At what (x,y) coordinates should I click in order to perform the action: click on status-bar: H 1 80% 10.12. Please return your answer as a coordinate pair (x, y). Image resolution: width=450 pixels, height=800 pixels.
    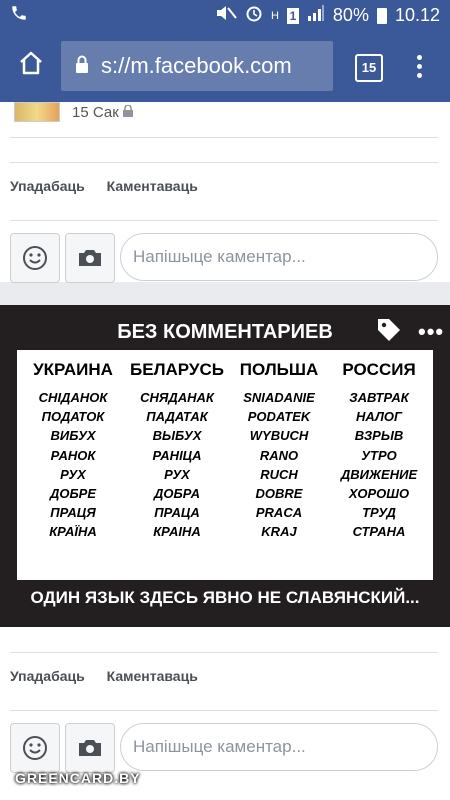
    Looking at the image, I should click on (225, 15).